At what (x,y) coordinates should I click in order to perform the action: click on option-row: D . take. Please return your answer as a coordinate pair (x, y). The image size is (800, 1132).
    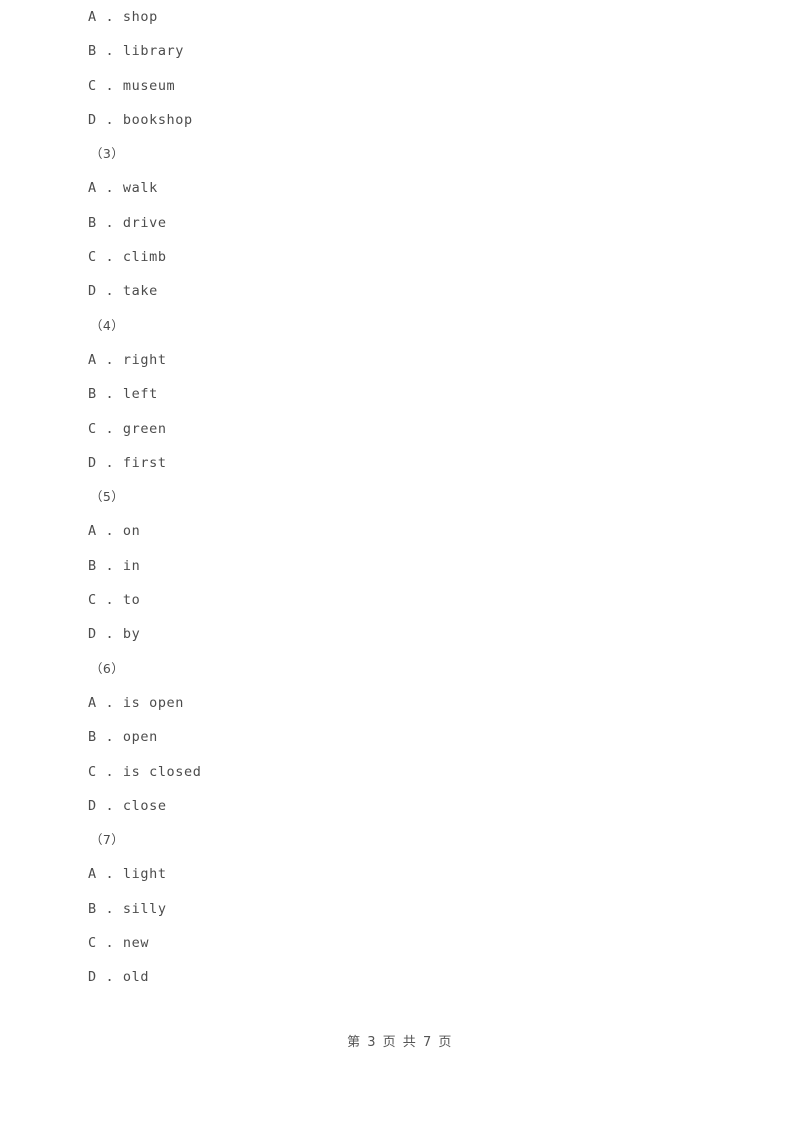
    Looking at the image, I should click on (400, 291).